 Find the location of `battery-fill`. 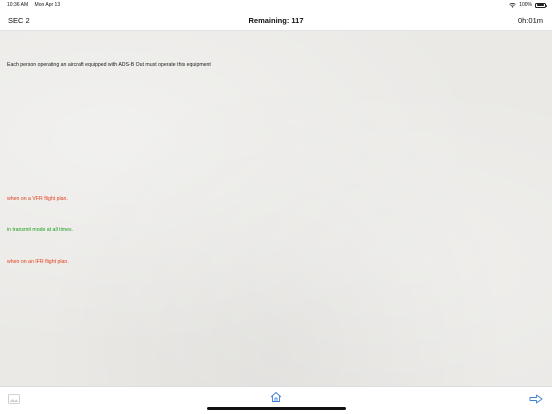

battery-fill is located at coordinates (540, 5).